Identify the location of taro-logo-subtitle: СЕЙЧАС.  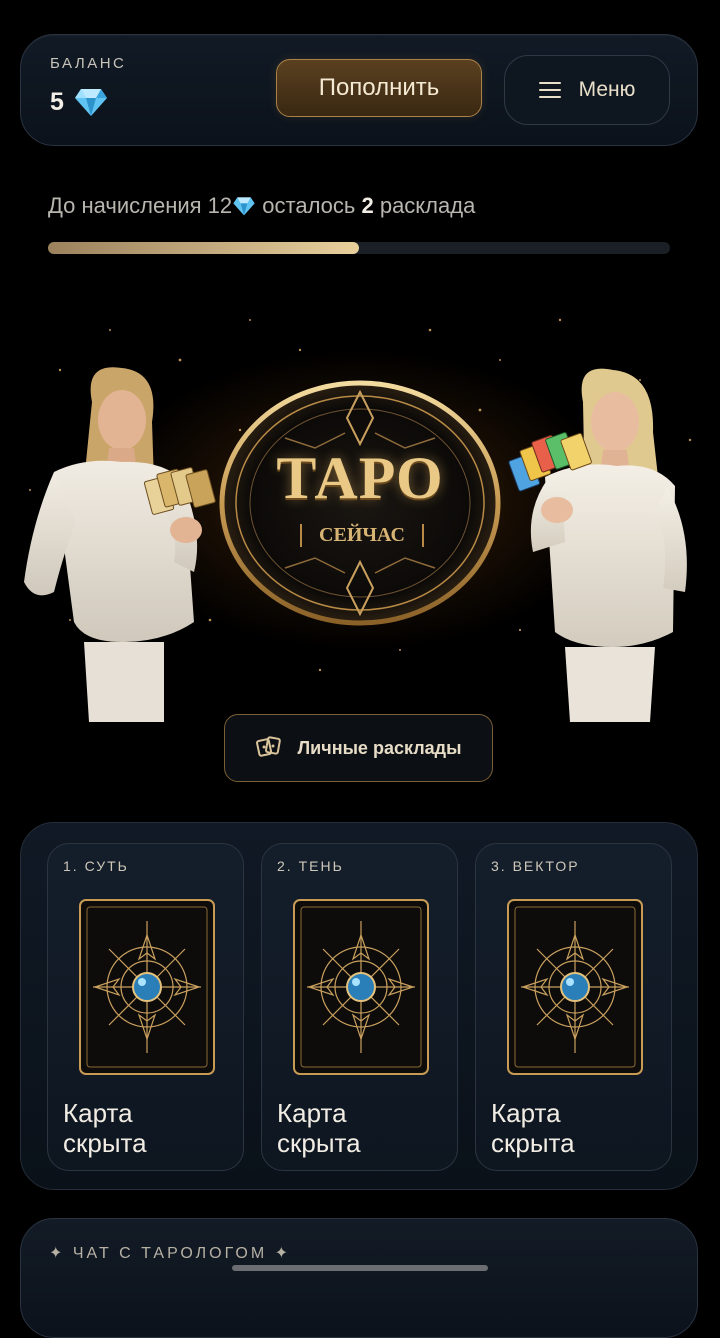
(362, 535).